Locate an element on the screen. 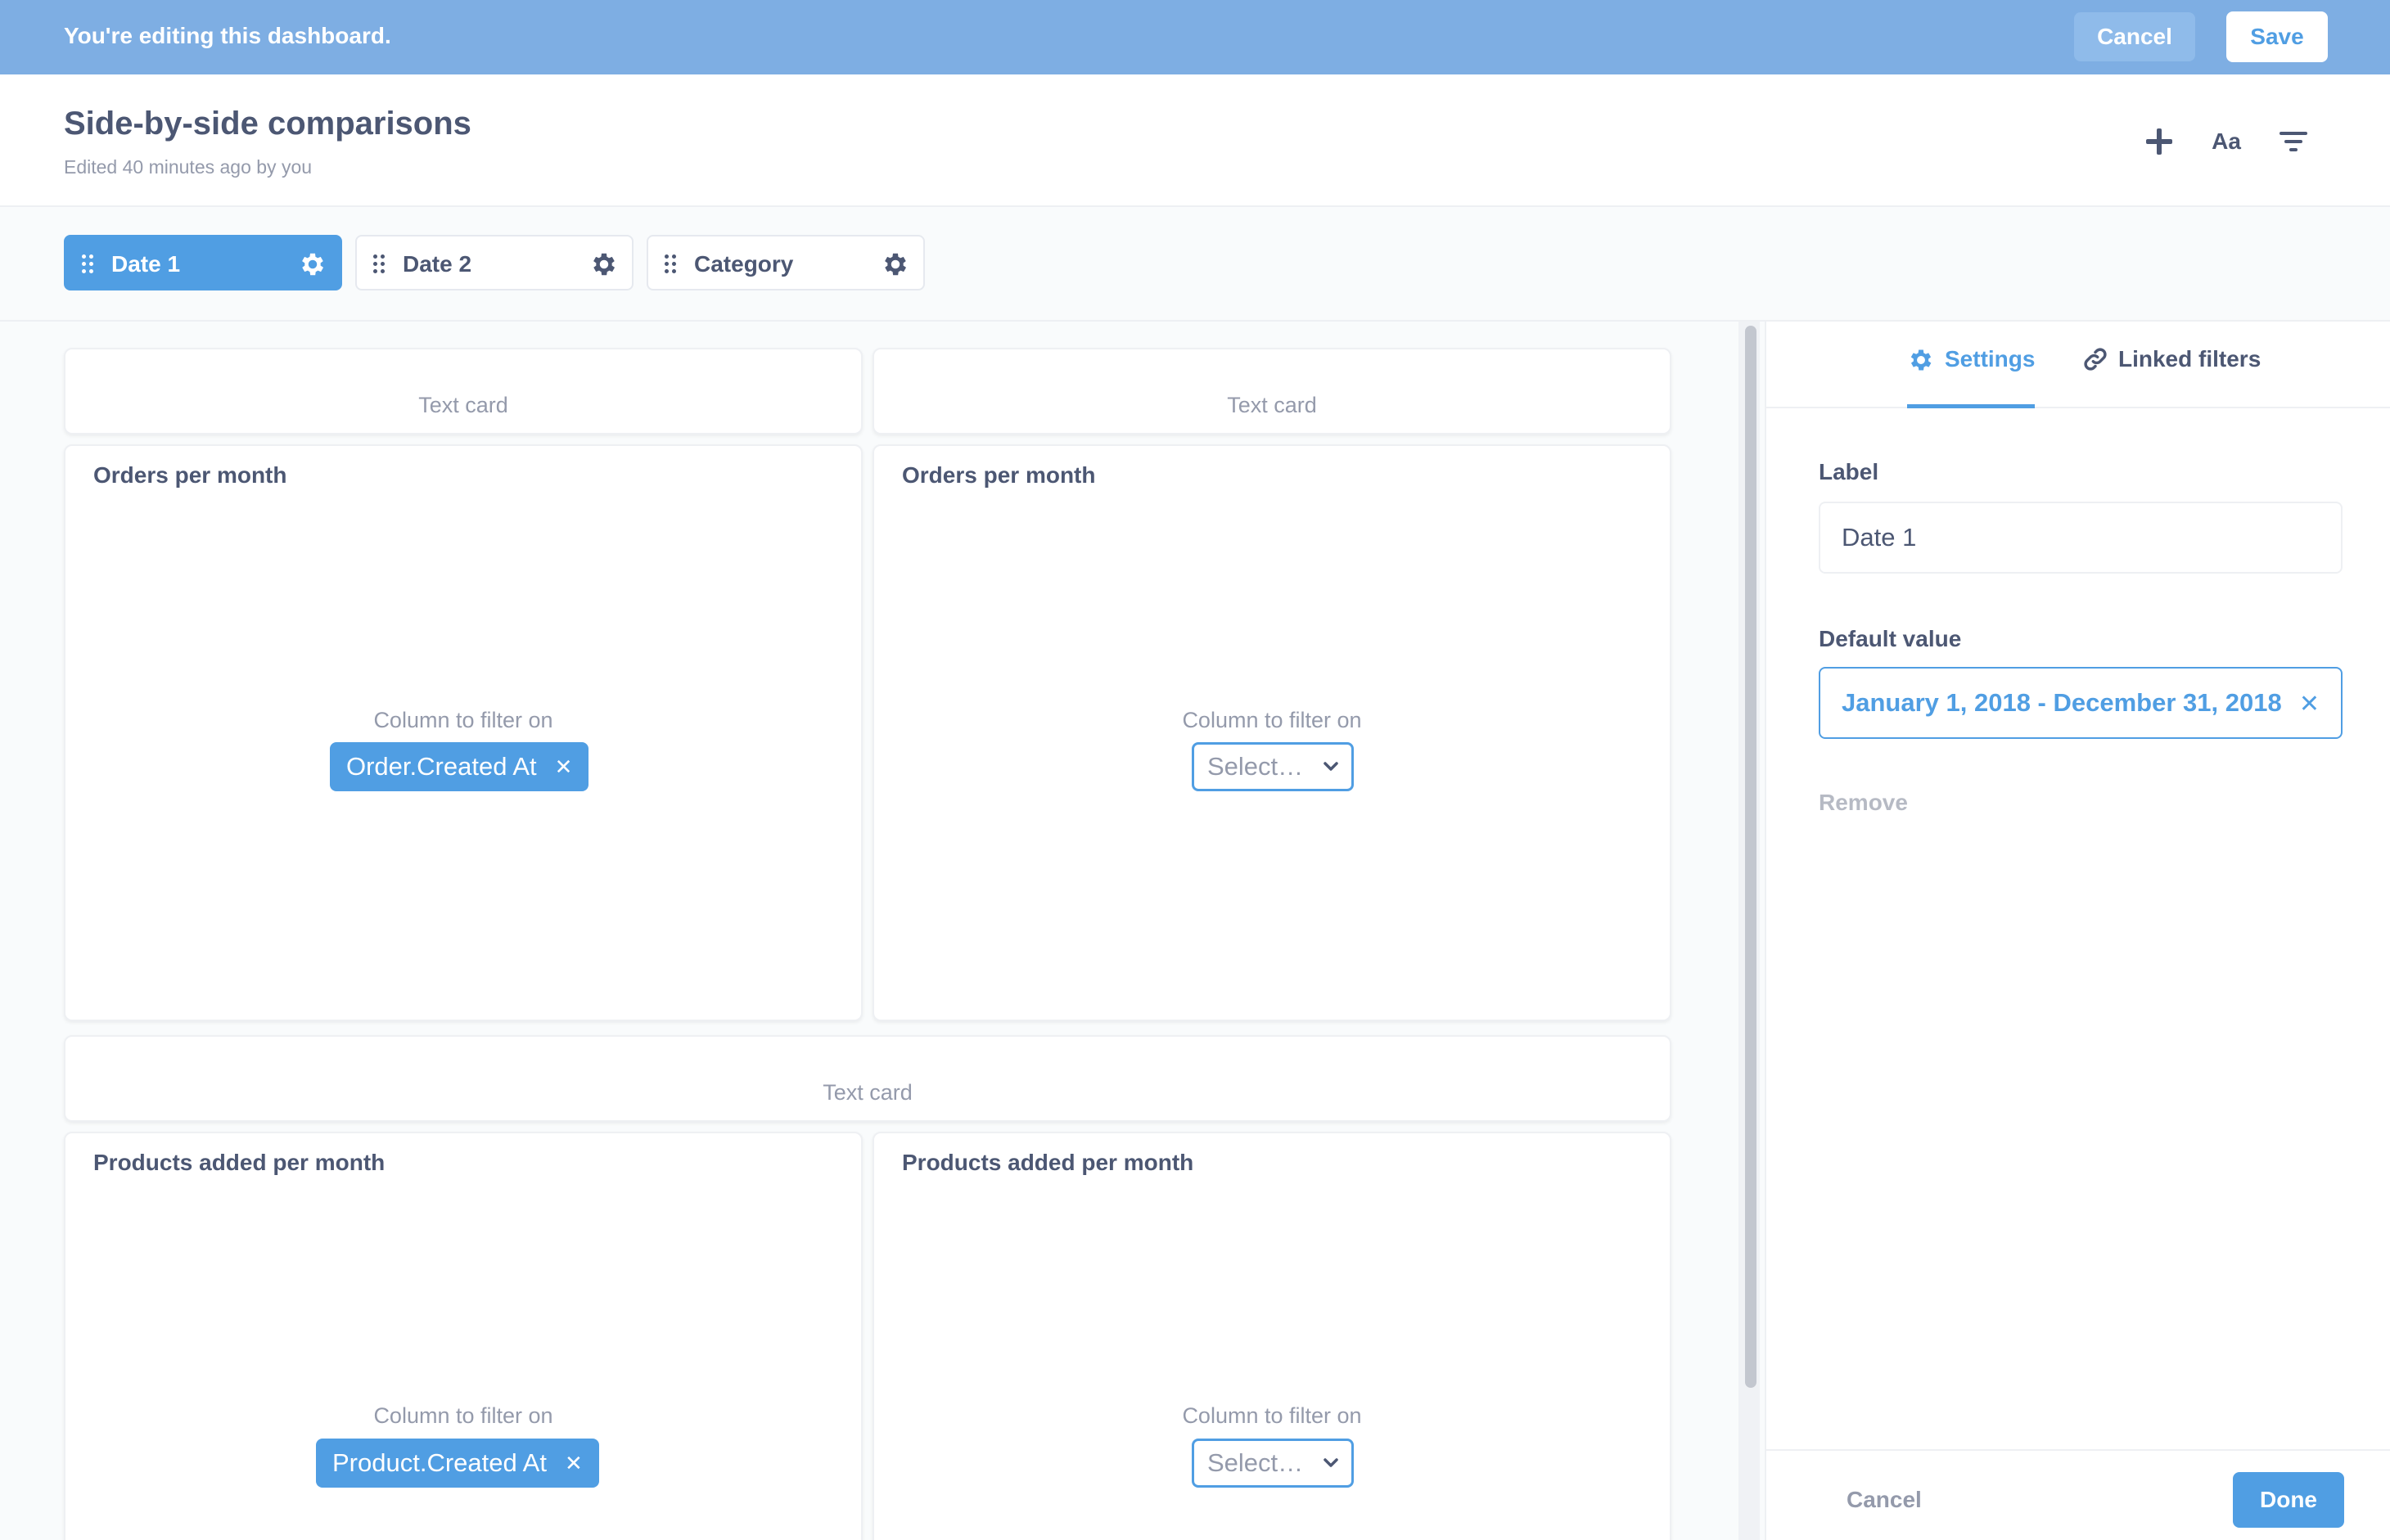 The height and width of the screenshot is (1540, 2390). filter-pill-date-2: Date 2 is located at coordinates (495, 262).